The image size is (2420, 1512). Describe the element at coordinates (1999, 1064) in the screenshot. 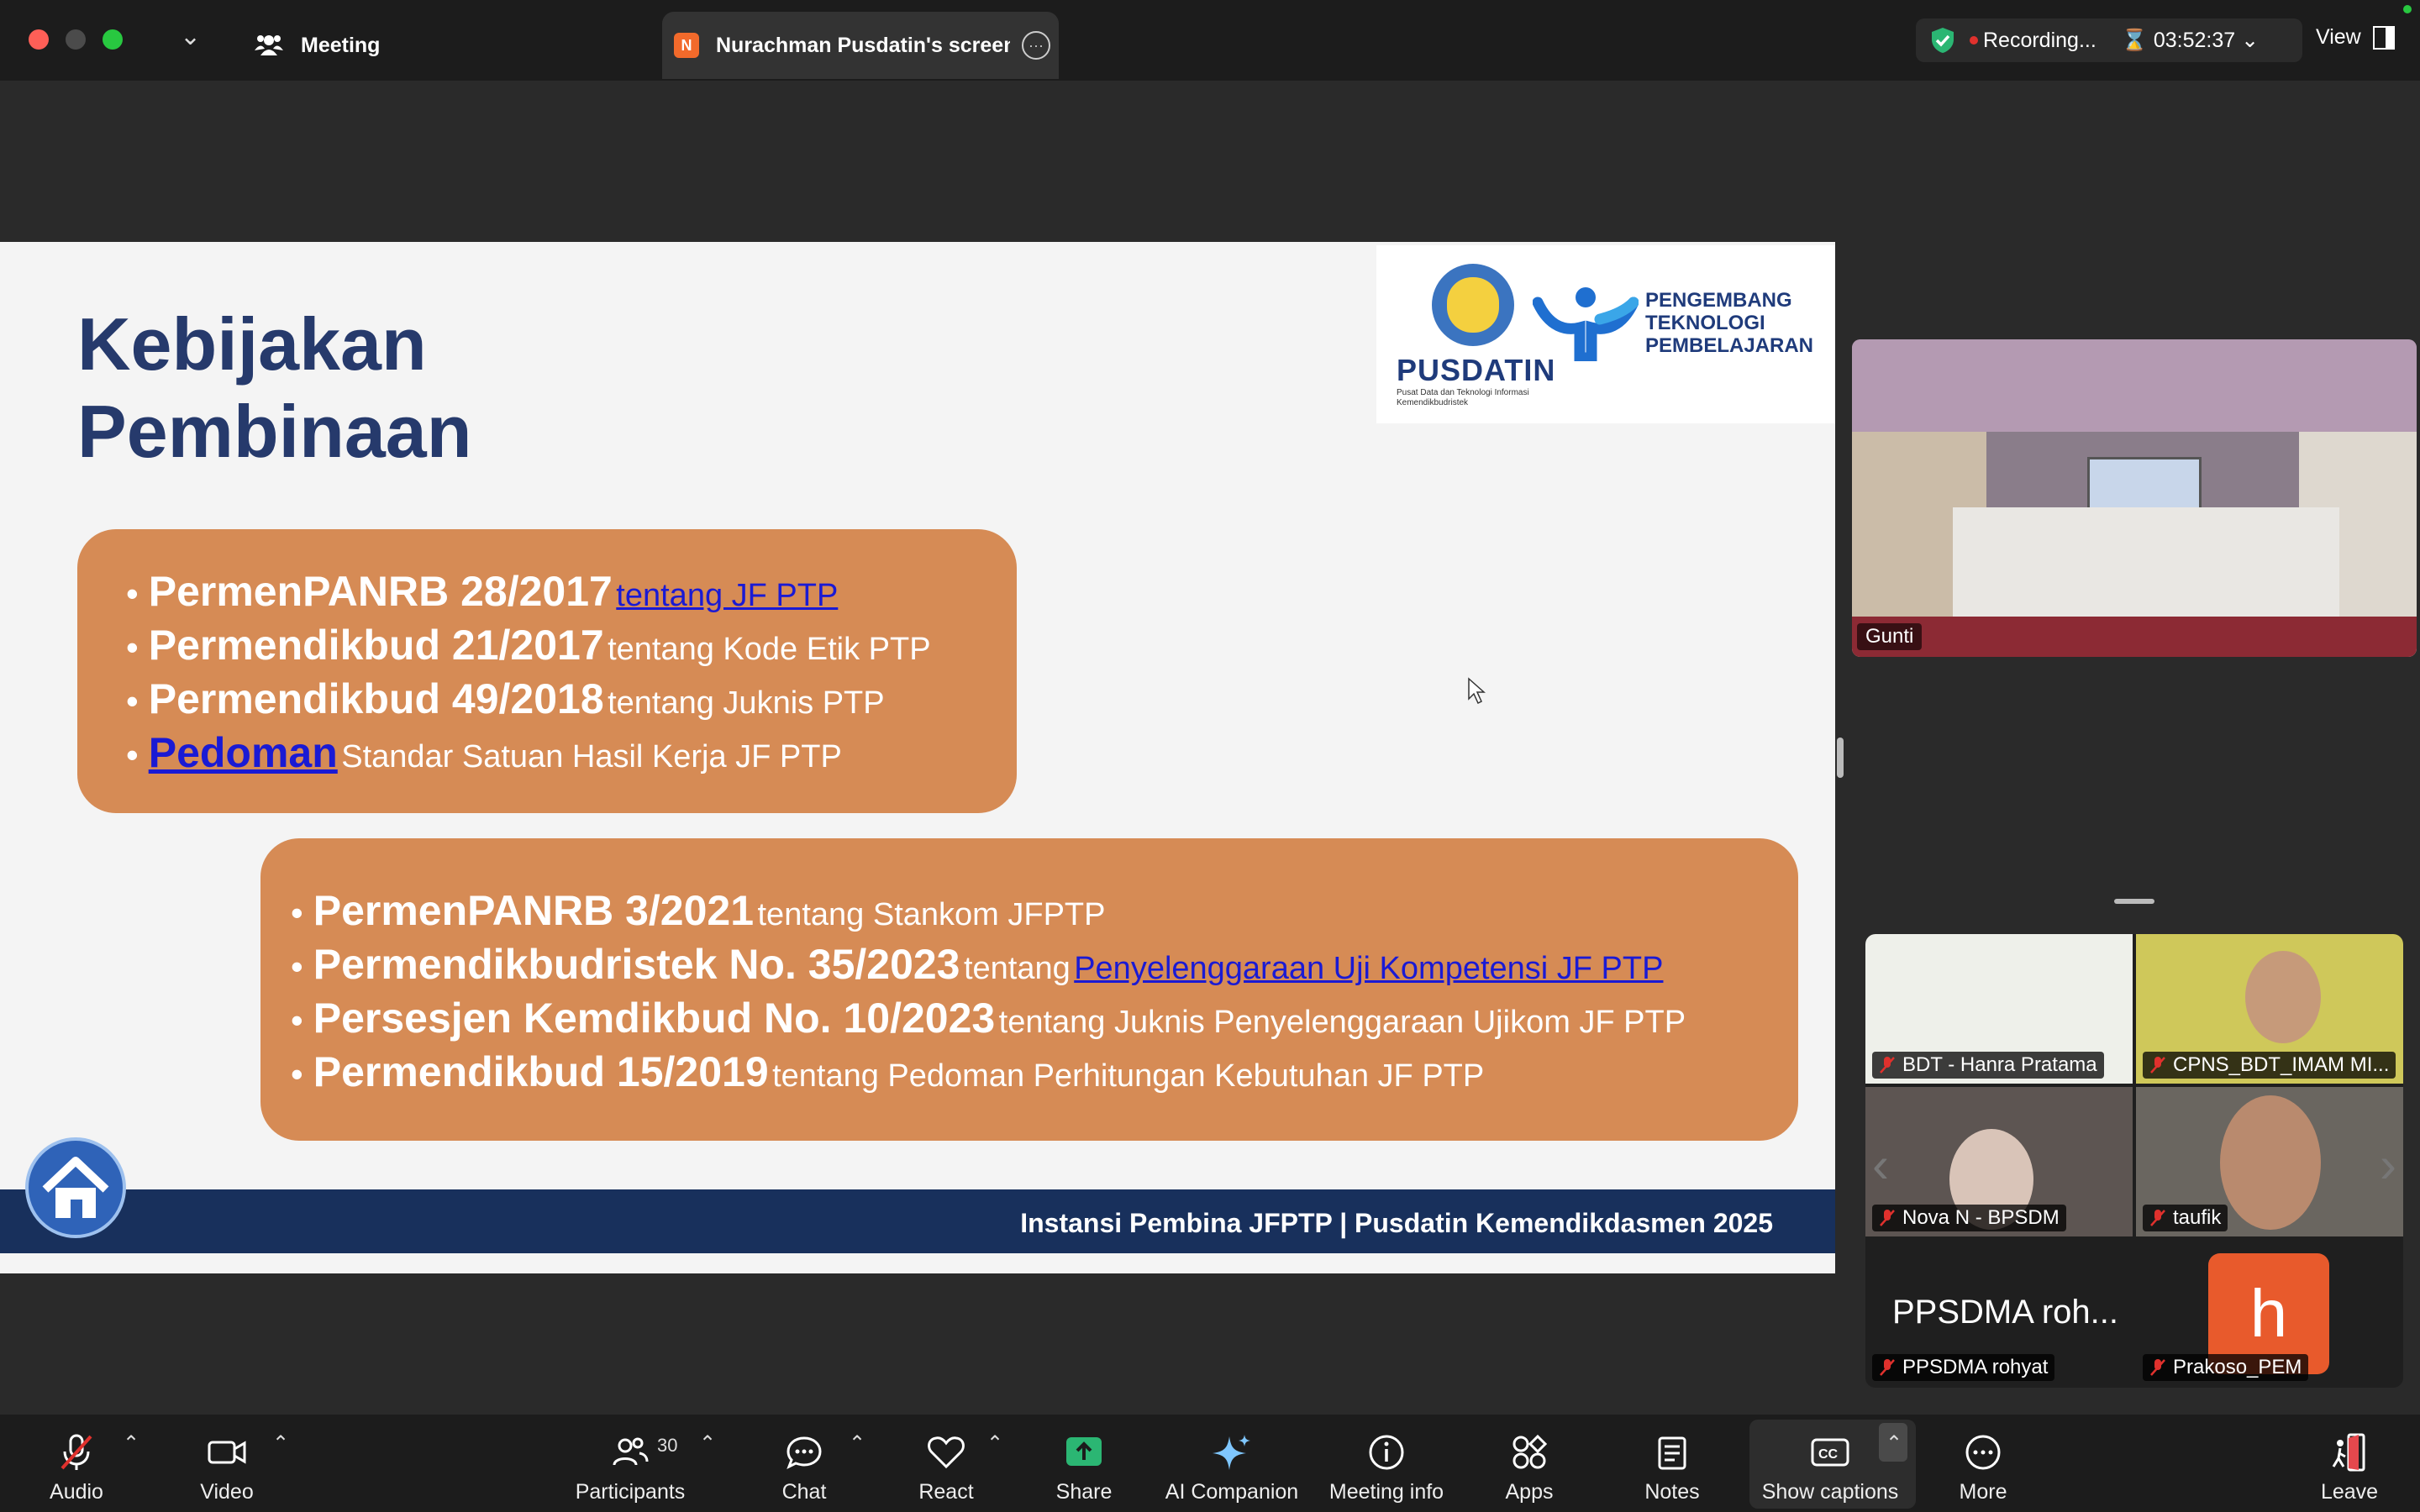

I see `participant-name: BDT - Hanra Pratama` at that location.